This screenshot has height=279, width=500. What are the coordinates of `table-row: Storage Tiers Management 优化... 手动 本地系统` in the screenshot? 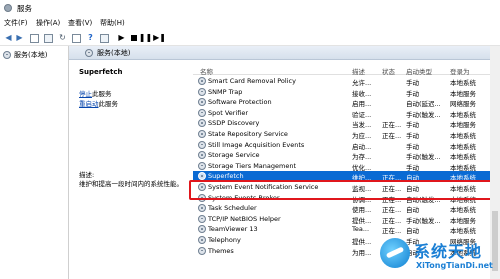 It's located at (346, 166).